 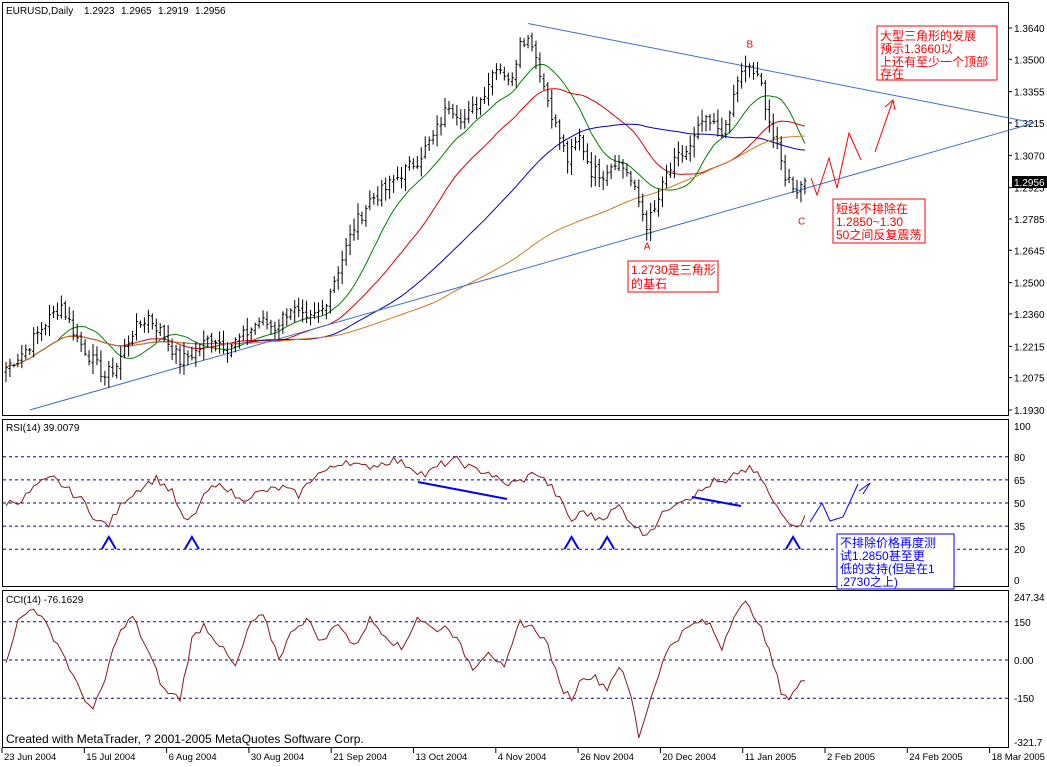 I want to click on cci-tick-label: 150, so click(x=1022, y=623).